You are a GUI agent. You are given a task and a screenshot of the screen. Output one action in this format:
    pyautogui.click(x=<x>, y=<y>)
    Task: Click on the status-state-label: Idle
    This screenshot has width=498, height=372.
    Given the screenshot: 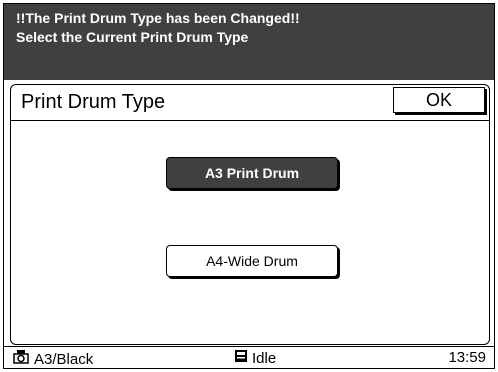 What is the action you would take?
    pyautogui.click(x=264, y=358)
    